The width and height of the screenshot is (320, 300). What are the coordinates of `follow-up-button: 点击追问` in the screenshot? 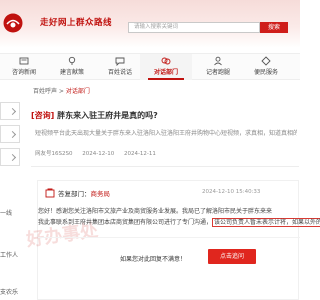 It's located at (232, 256).